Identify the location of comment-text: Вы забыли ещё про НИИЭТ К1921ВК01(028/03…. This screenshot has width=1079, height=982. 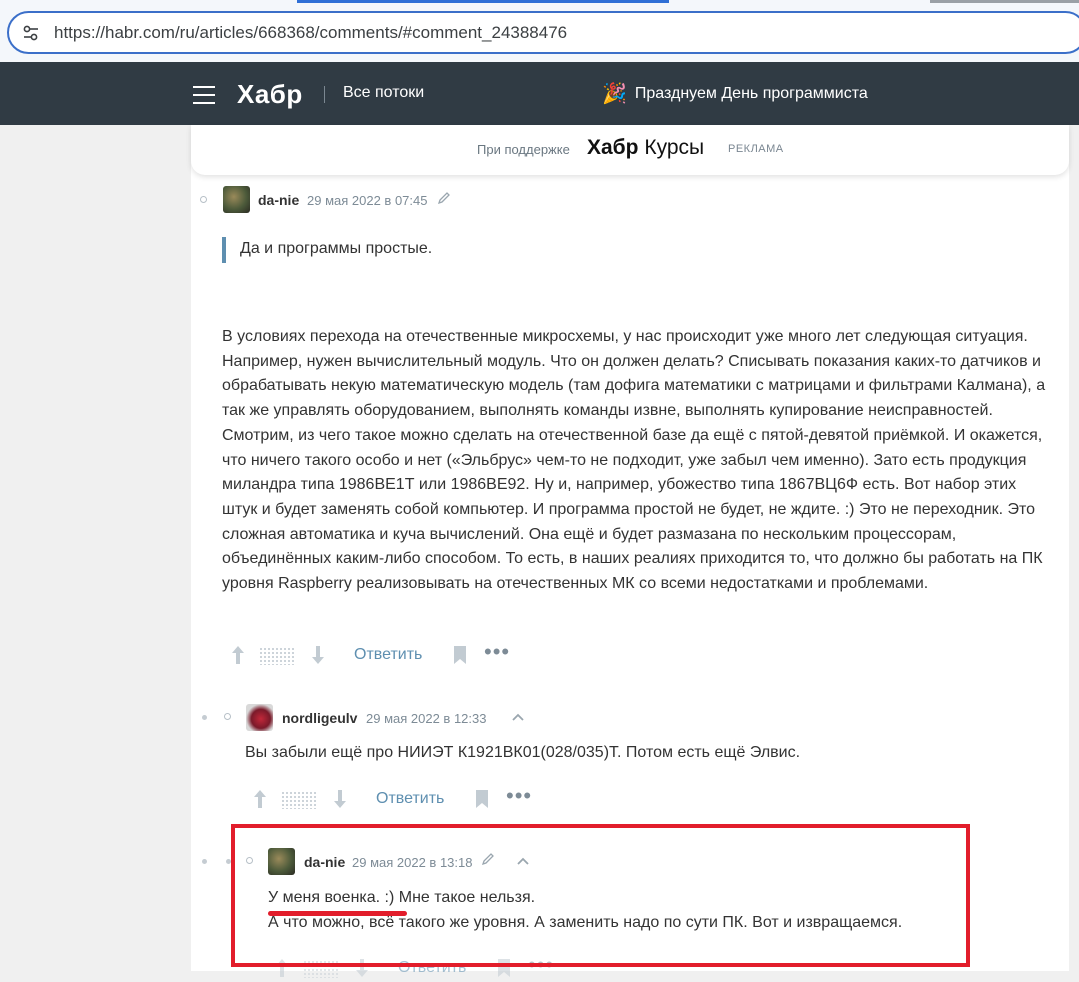
(523, 752).